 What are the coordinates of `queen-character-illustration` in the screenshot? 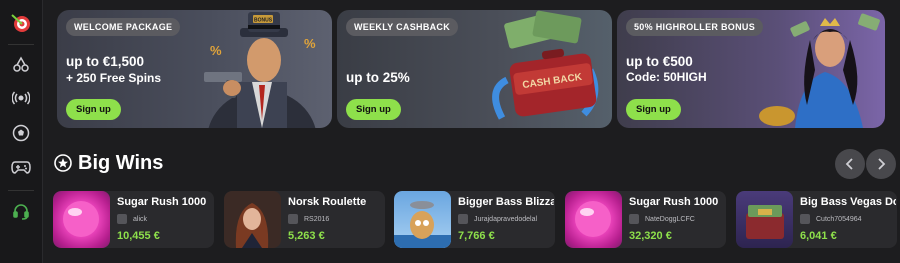 It's located at (819, 70).